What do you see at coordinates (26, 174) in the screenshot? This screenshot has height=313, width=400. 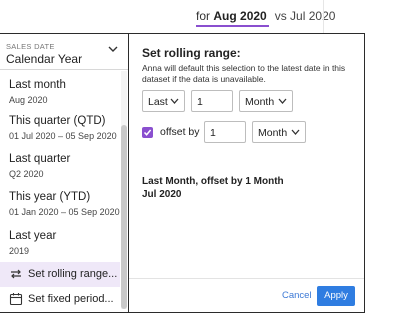 I see `preset-option-subtitle: Q2 2020` at bounding box center [26, 174].